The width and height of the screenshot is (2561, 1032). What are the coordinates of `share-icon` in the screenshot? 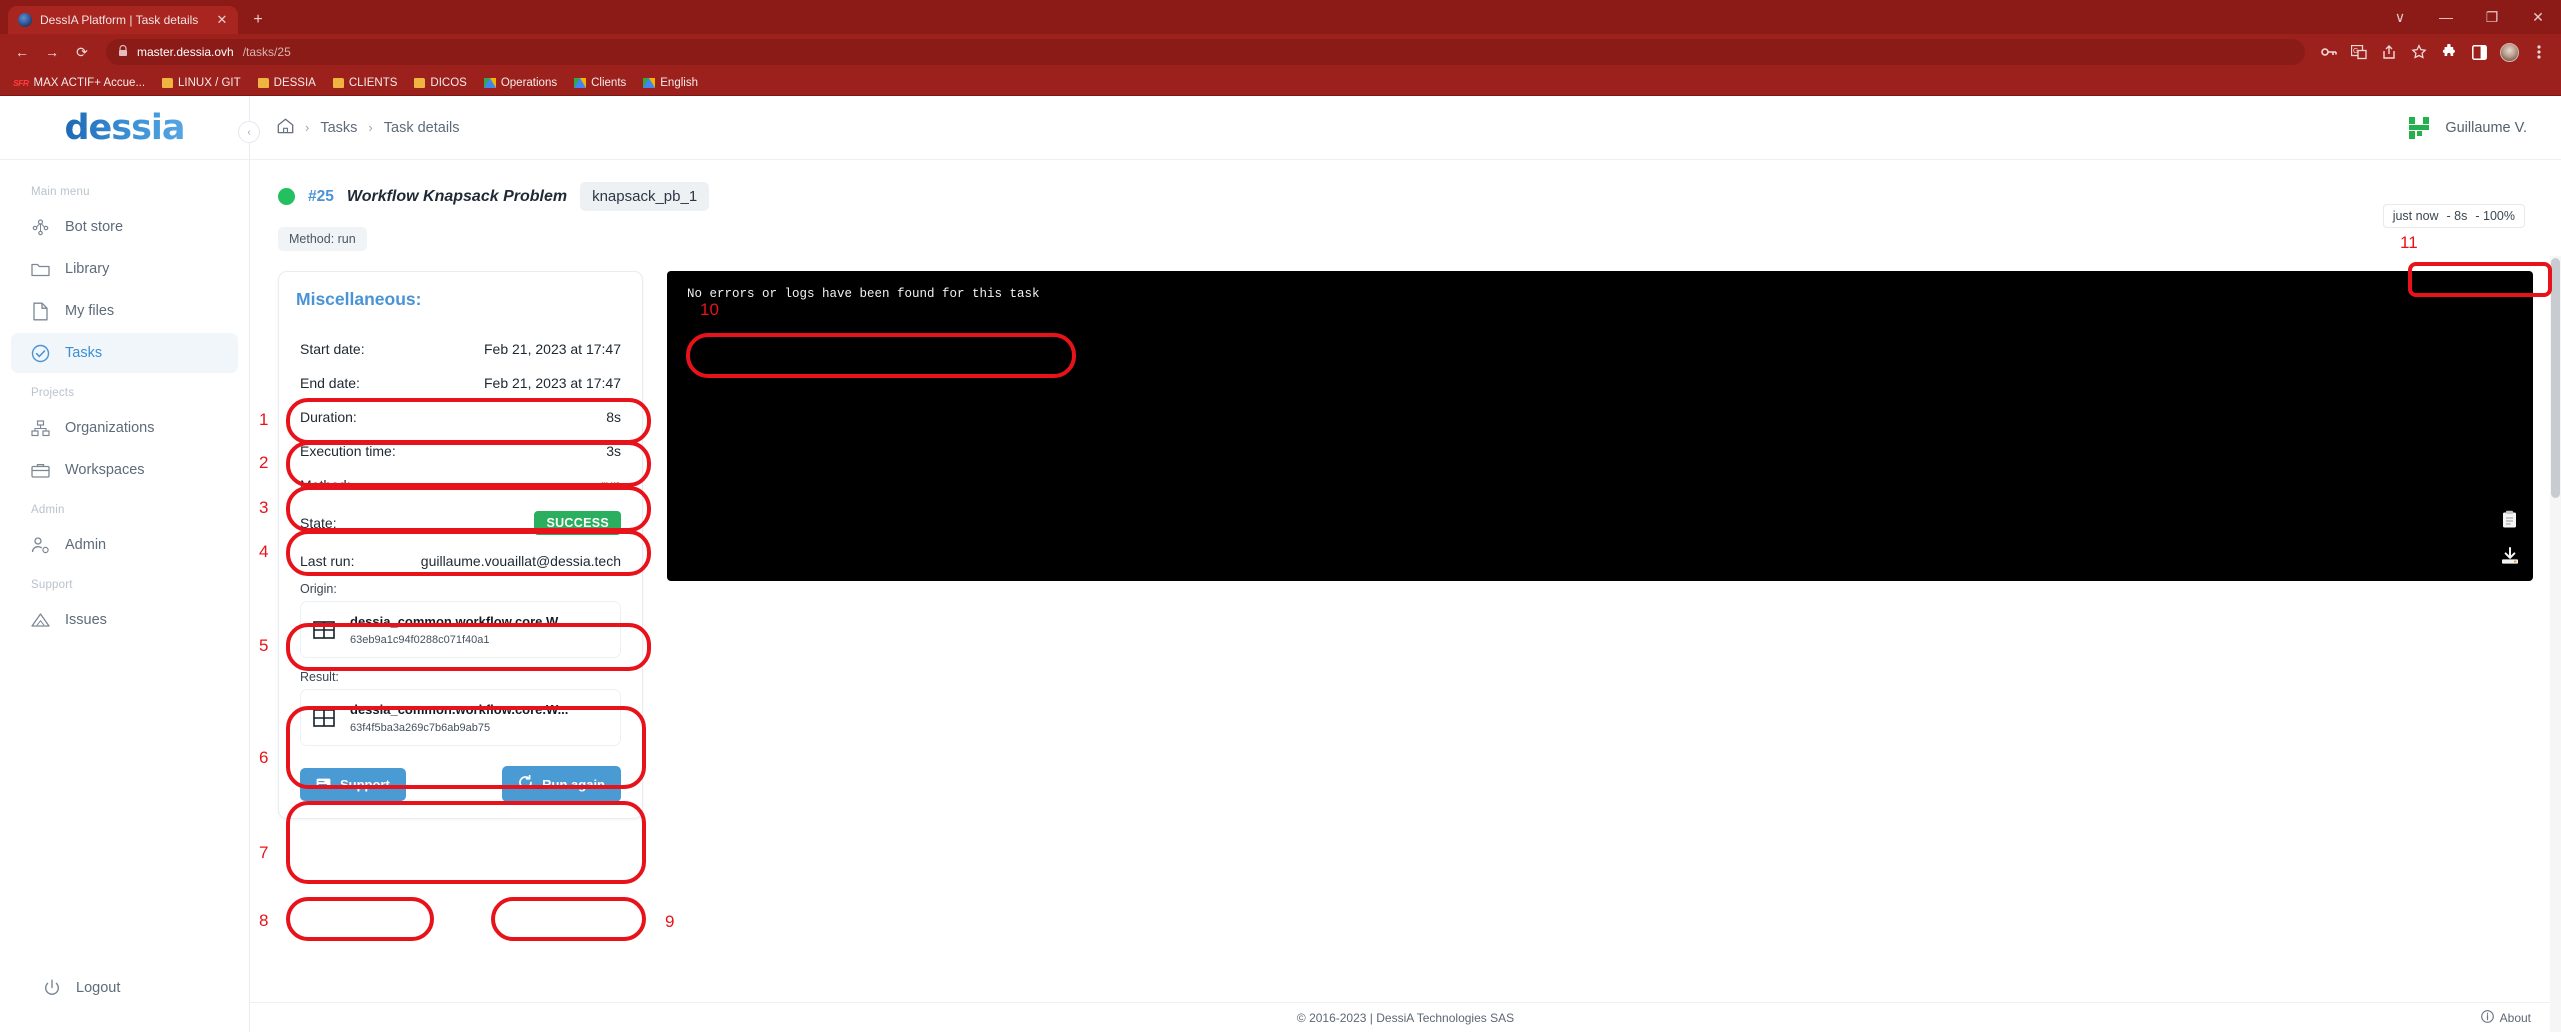 It's located at (2389, 52).